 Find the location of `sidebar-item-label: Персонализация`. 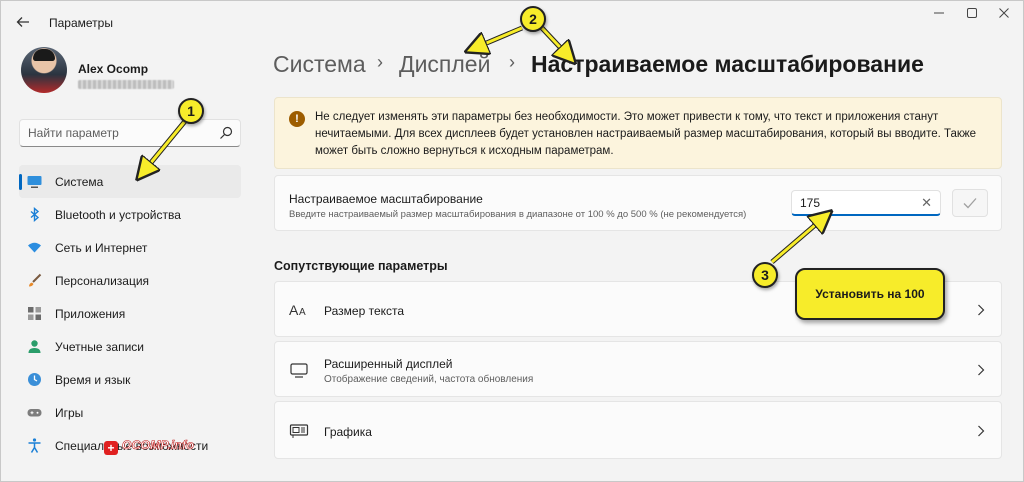

sidebar-item-label: Персонализация is located at coordinates (102, 281).